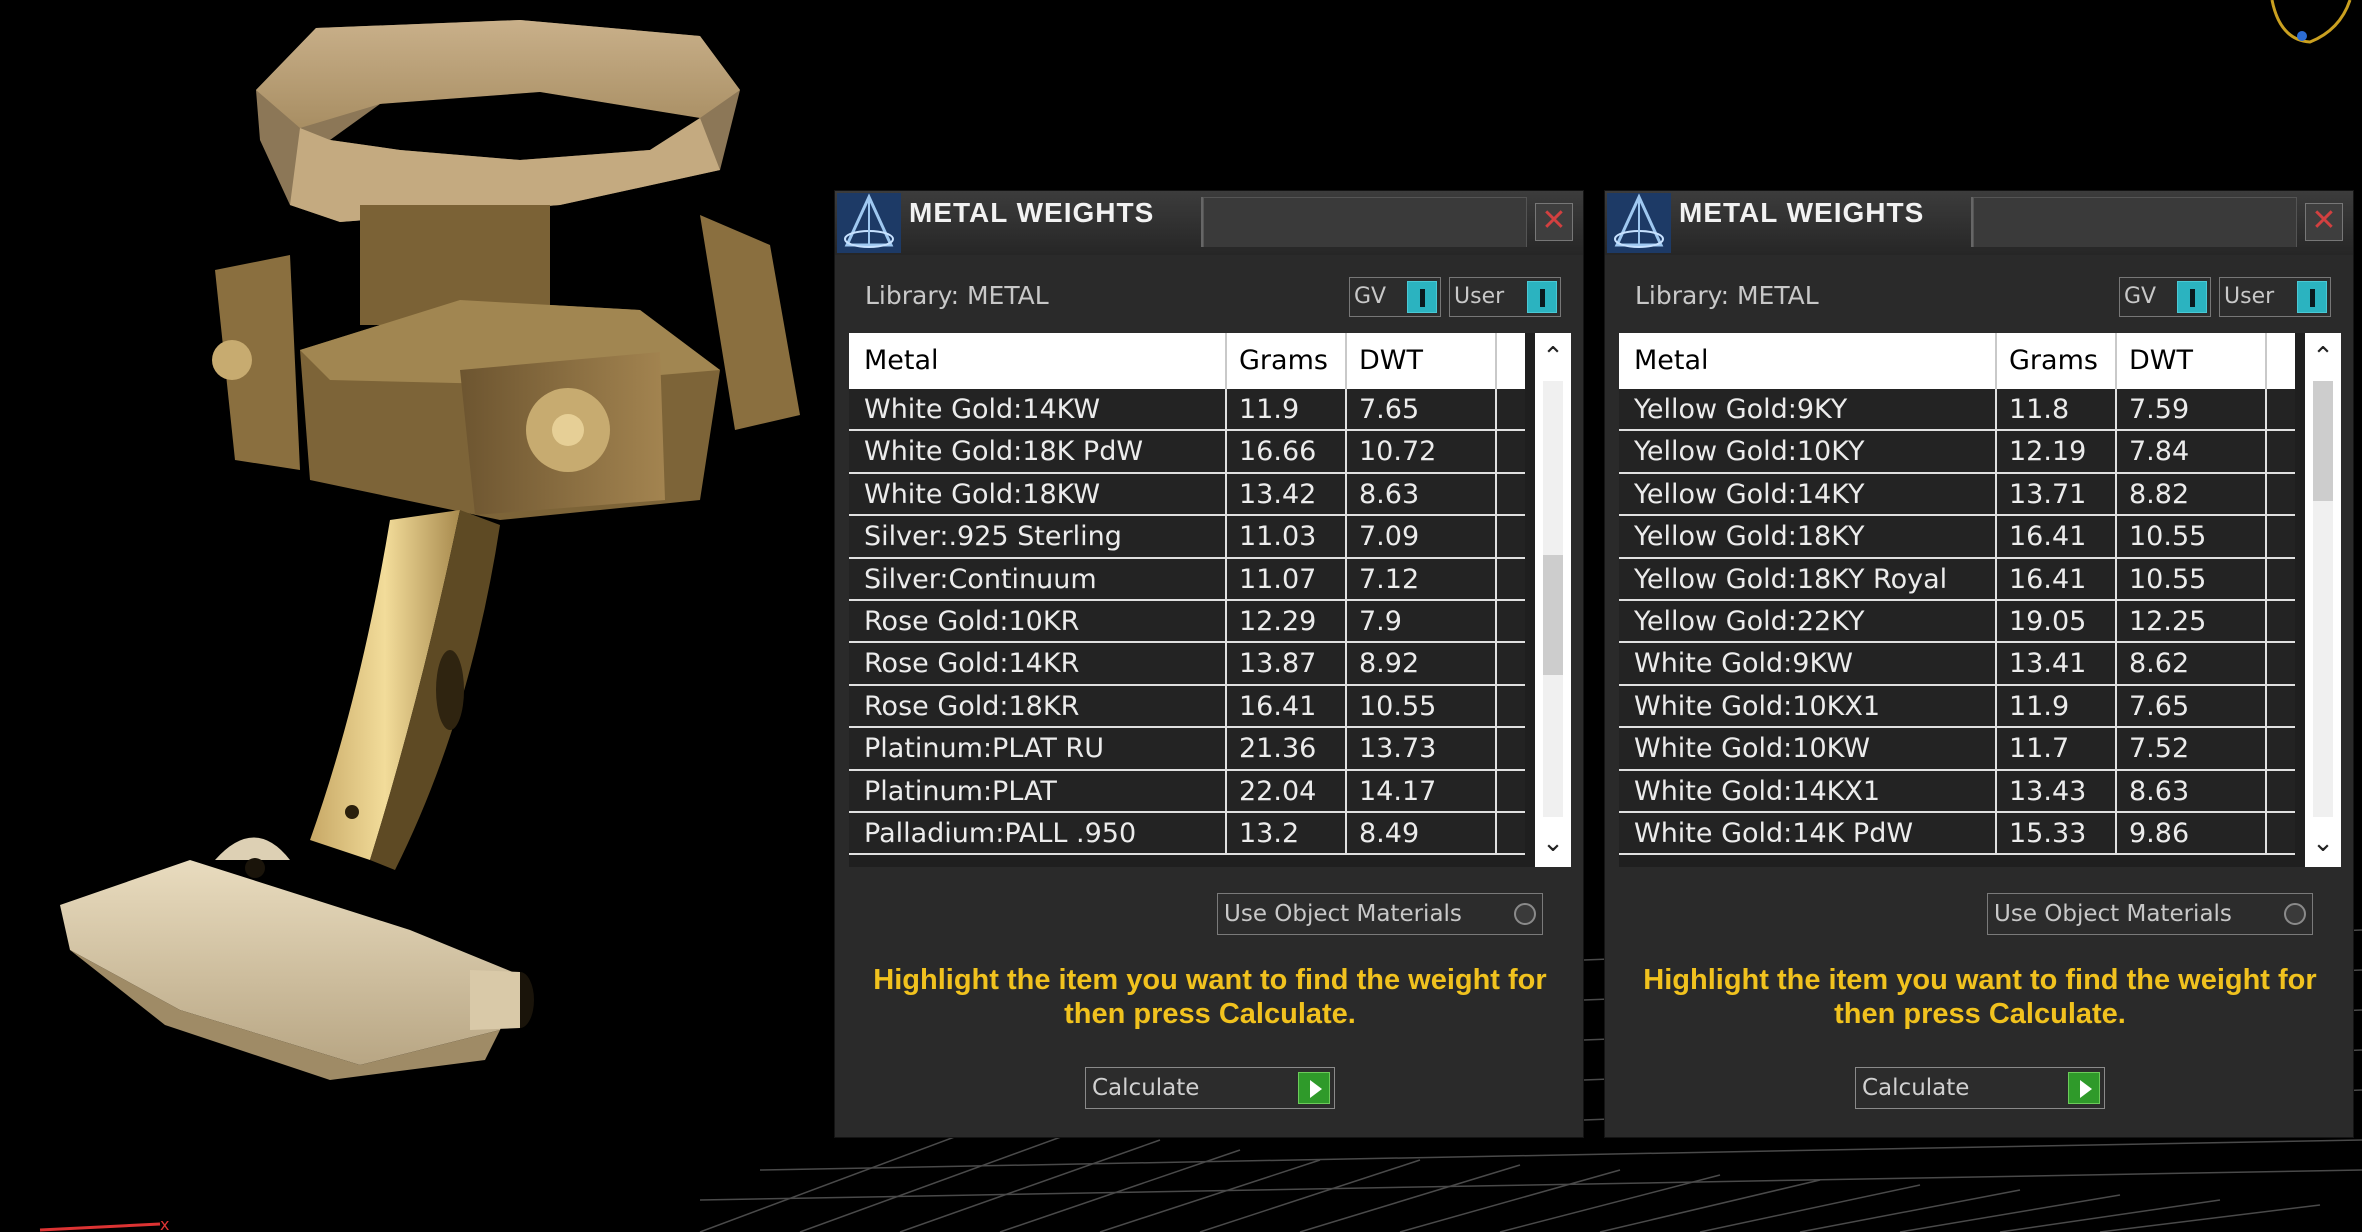 The width and height of the screenshot is (2362, 1232). What do you see at coordinates (1957, 361) in the screenshot?
I see `table-header: Metal Grams DWT` at bounding box center [1957, 361].